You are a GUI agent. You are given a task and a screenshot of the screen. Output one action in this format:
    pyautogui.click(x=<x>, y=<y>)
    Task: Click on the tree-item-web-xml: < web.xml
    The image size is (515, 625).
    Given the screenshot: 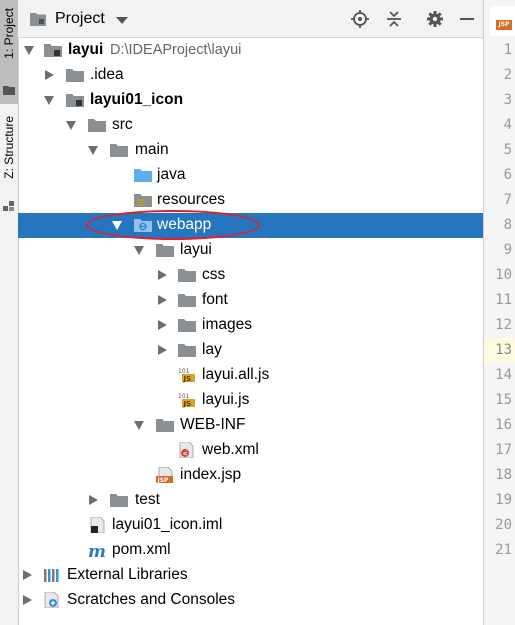 What is the action you would take?
    pyautogui.click(x=250, y=450)
    